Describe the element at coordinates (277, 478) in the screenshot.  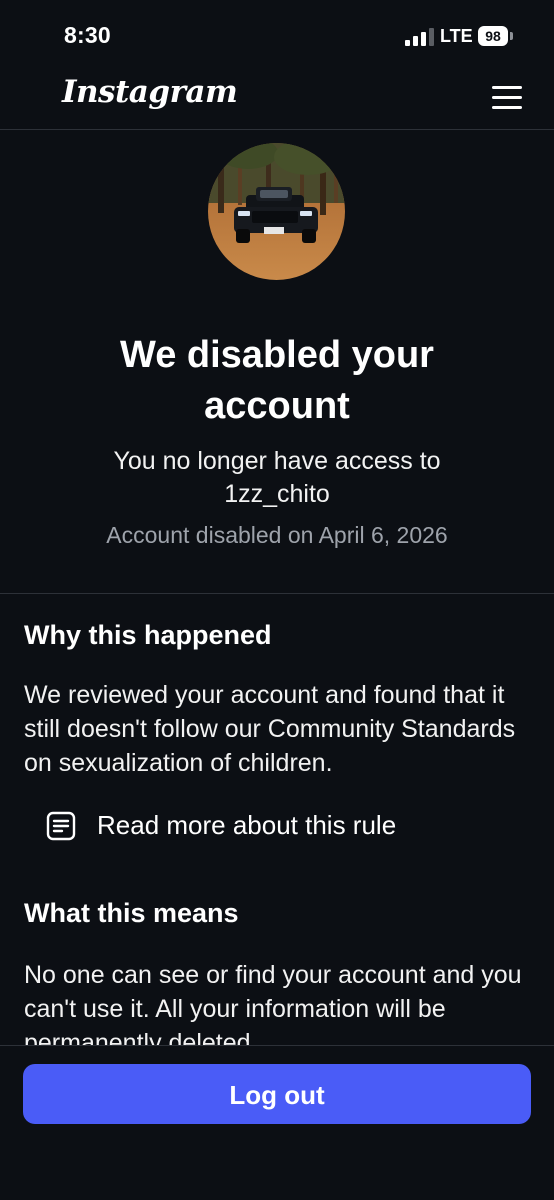
I see `access-message: You no longer have access to 1zz_chito` at that location.